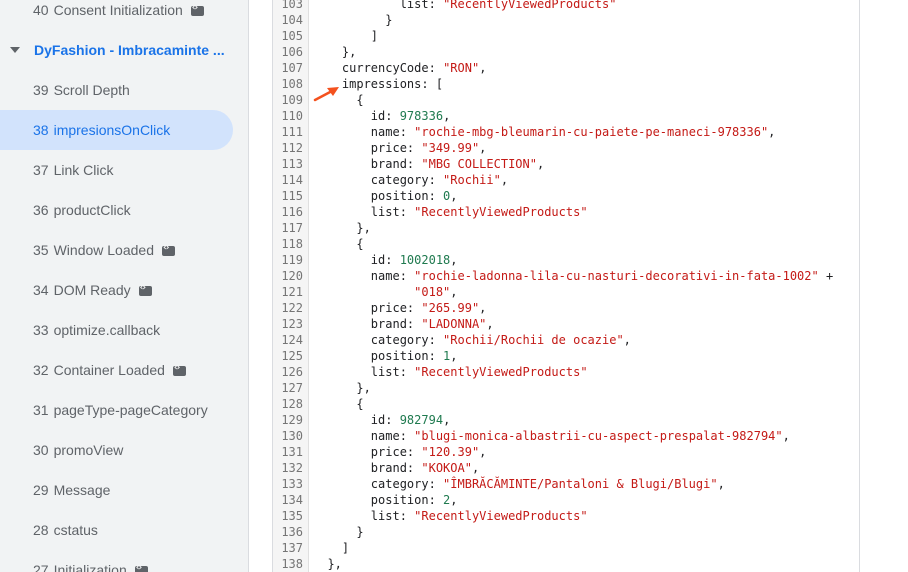 This screenshot has width=908, height=572. Describe the element at coordinates (292, 436) in the screenshot. I see `line-number: 130` at that location.